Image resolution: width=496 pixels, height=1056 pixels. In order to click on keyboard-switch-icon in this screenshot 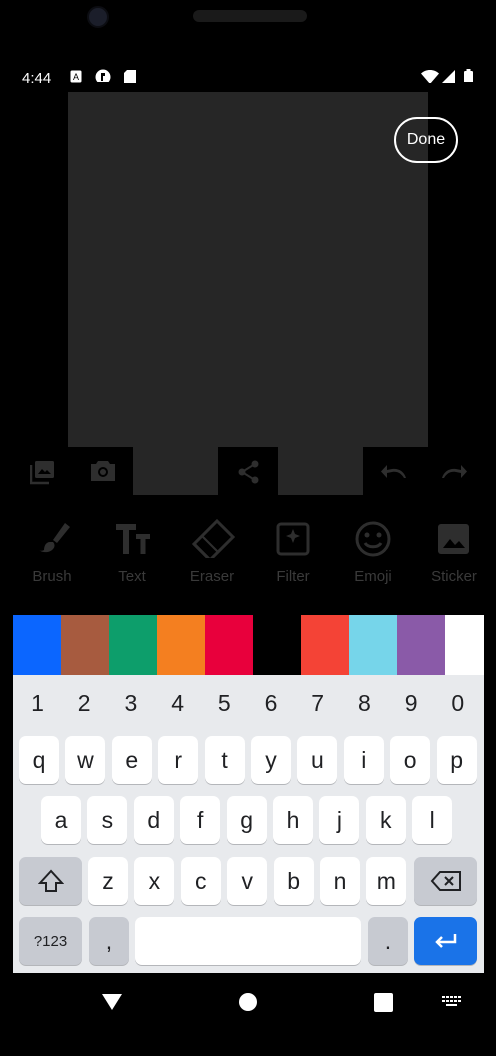, I will do `click(452, 1002)`.